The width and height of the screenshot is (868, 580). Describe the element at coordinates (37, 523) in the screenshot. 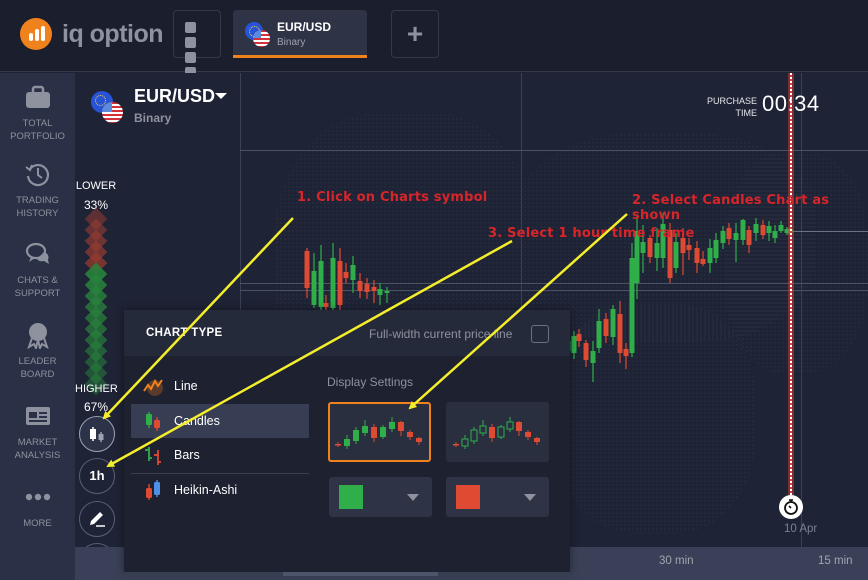

I see `sidebar-label: MORE` at that location.